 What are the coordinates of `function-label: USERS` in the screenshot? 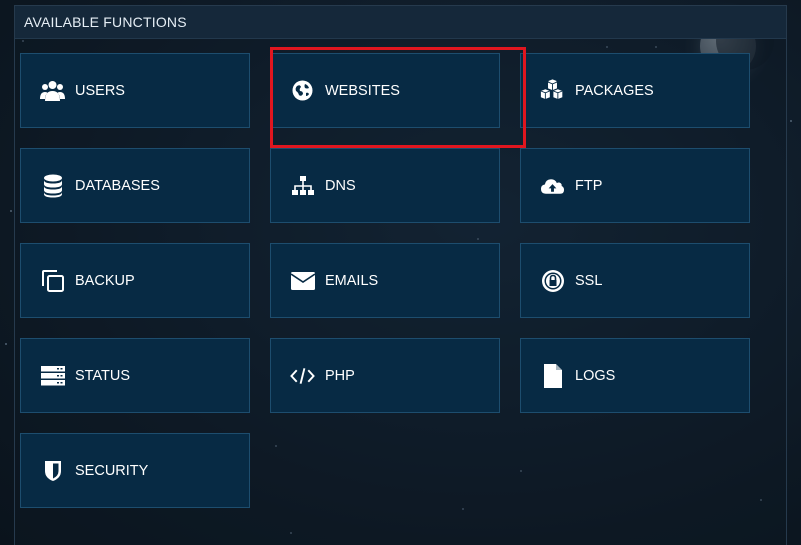 It's located at (100, 90).